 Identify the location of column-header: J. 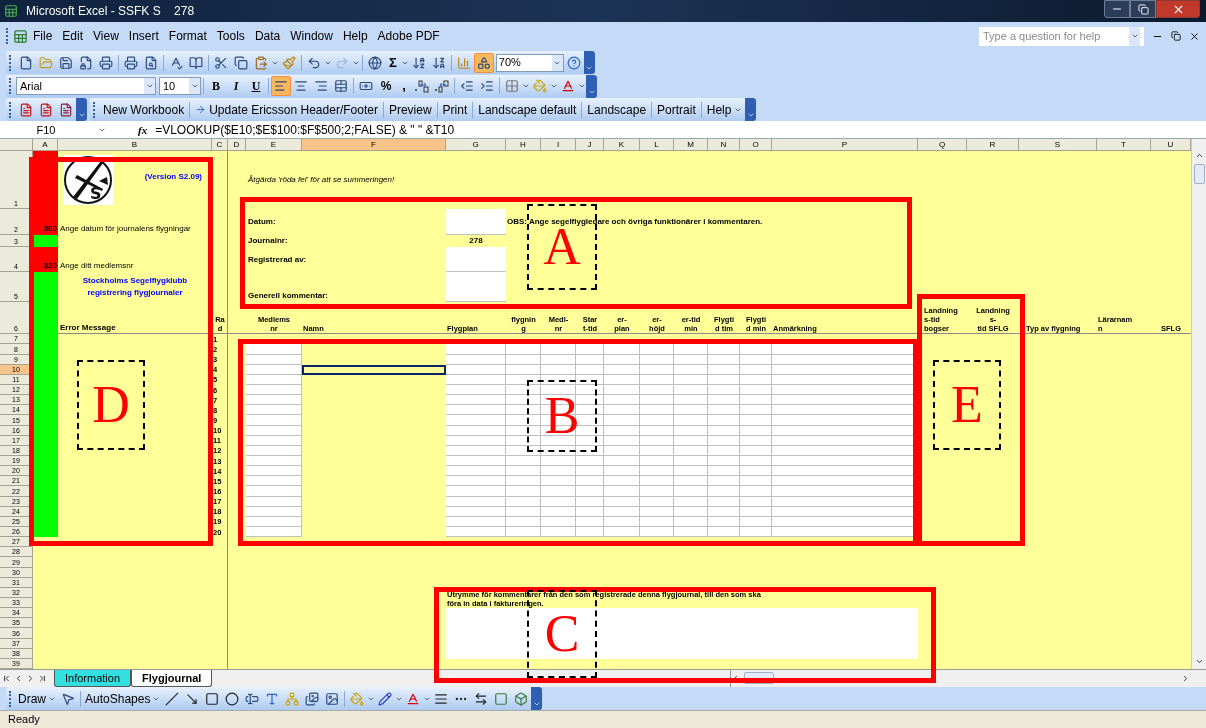
(590, 145).